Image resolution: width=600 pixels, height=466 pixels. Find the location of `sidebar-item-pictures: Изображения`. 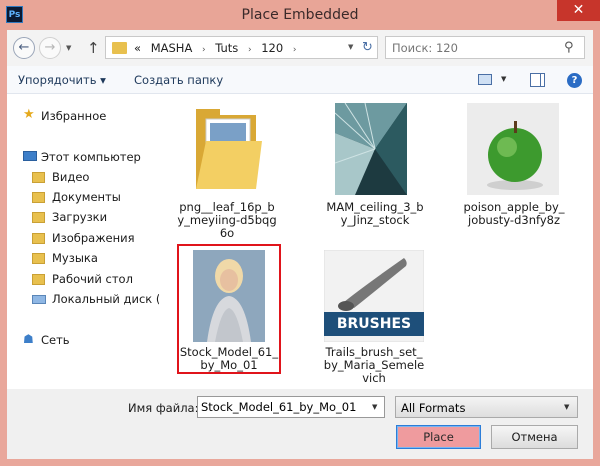

sidebar-item-pictures: Изображения is located at coordinates (93, 238).